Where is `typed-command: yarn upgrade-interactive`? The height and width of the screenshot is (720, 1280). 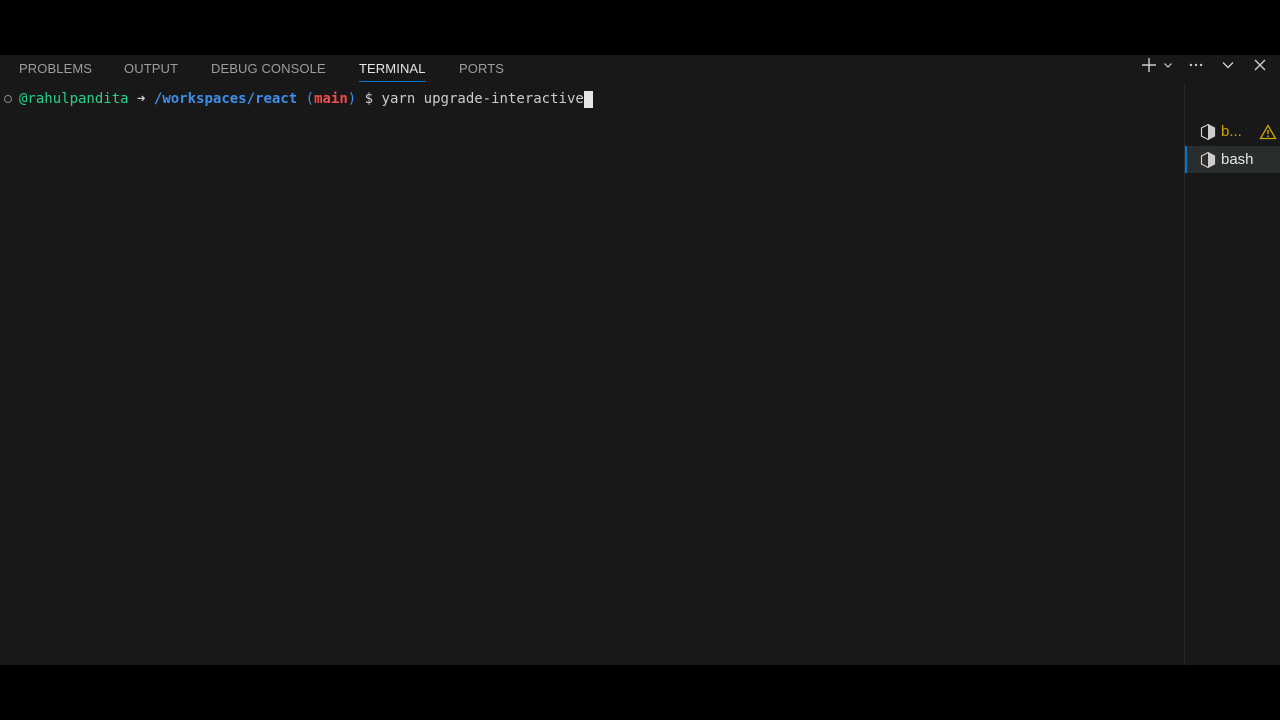 typed-command: yarn upgrade-interactive is located at coordinates (482, 99).